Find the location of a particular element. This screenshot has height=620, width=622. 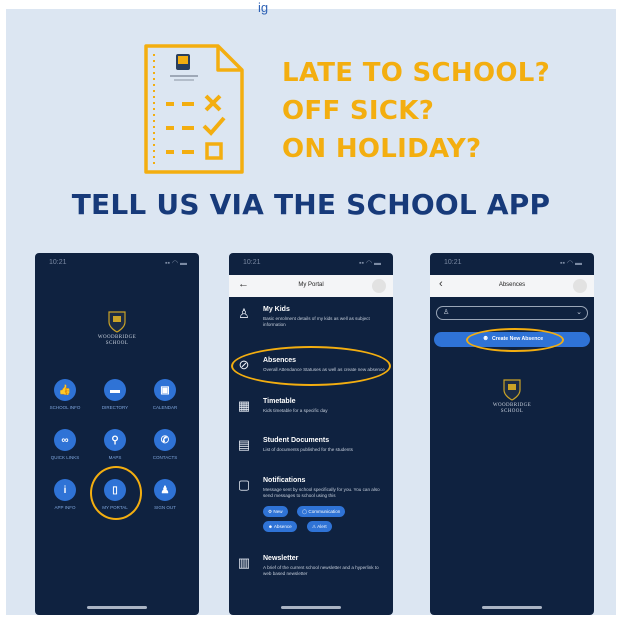

chevron-down-icon: ⌄ is located at coordinates (579, 312).